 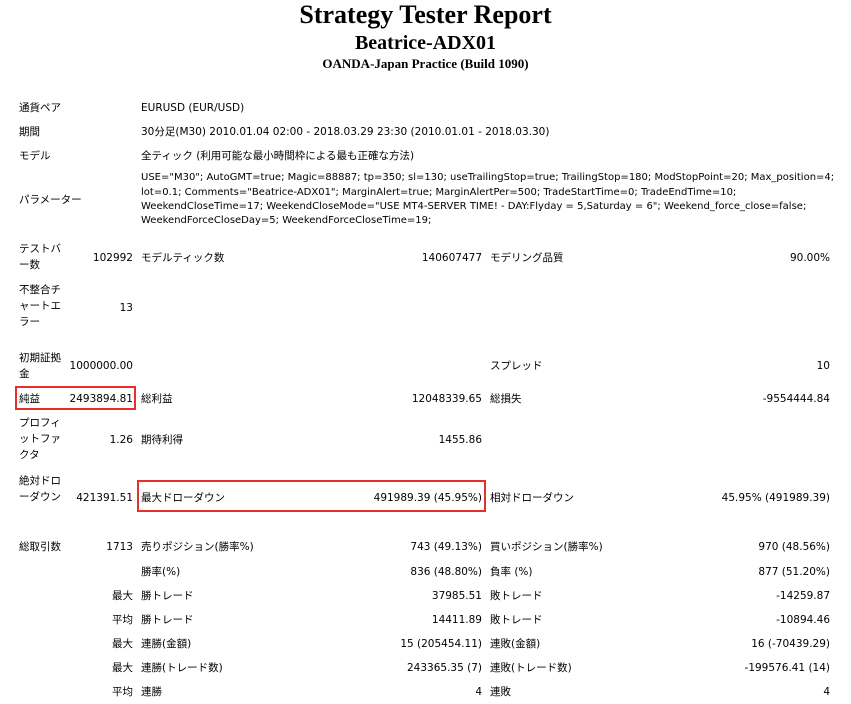 What do you see at coordinates (119, 547) in the screenshot?
I see `total-trades-value: 1713` at bounding box center [119, 547].